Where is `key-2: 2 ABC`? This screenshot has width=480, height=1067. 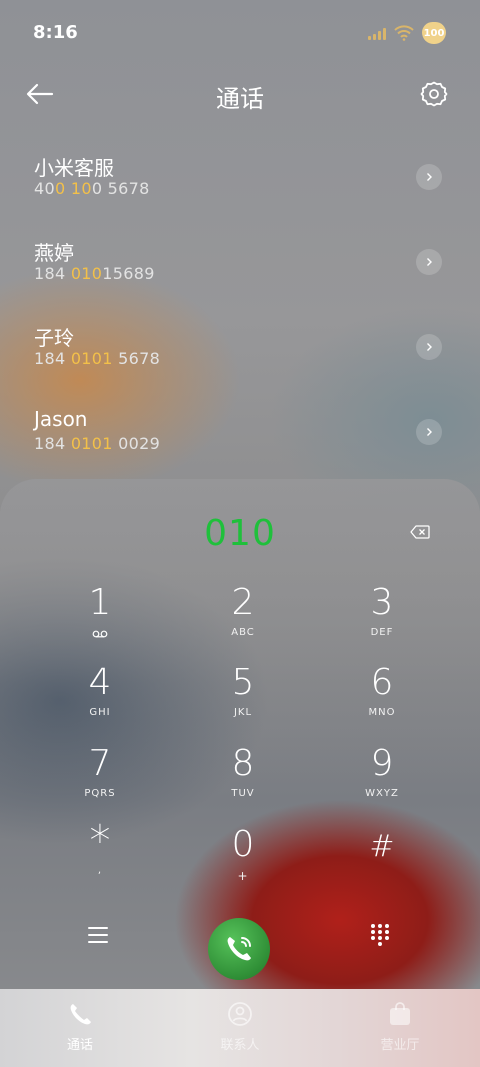 key-2: 2 ABC is located at coordinates (243, 620).